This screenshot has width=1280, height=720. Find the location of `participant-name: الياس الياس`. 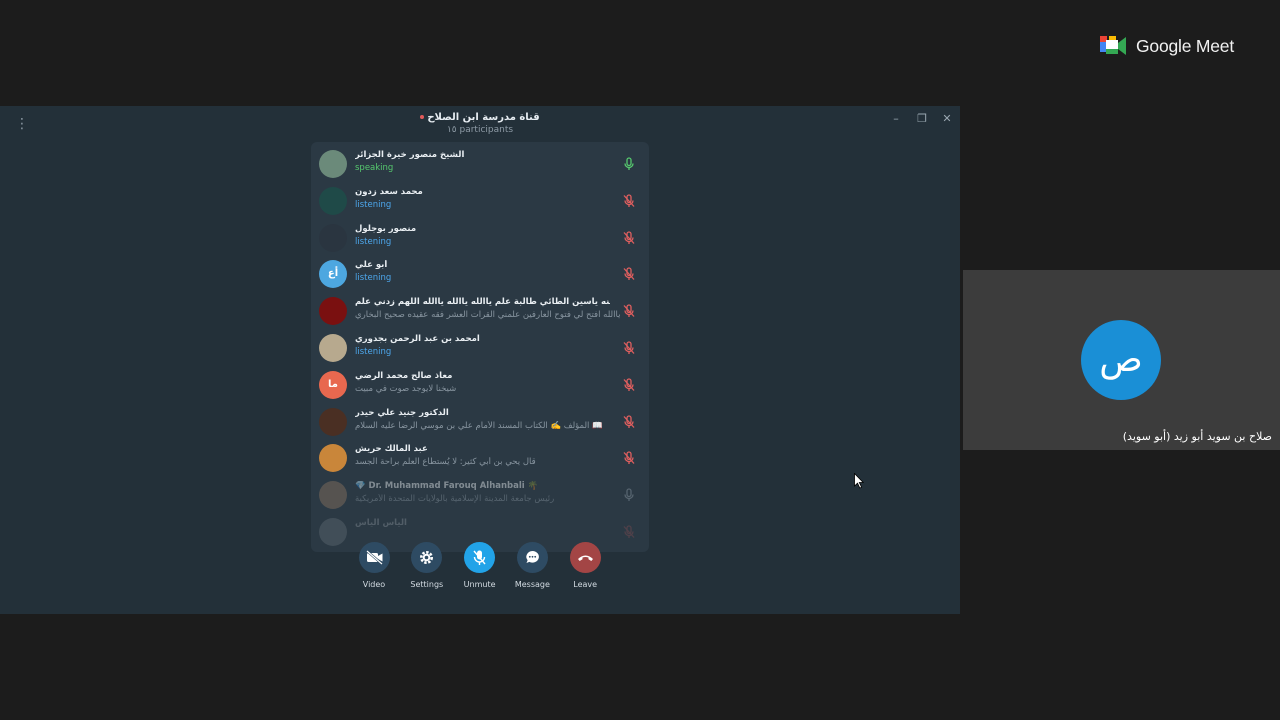

participant-name: الياس الياس is located at coordinates (381, 523).